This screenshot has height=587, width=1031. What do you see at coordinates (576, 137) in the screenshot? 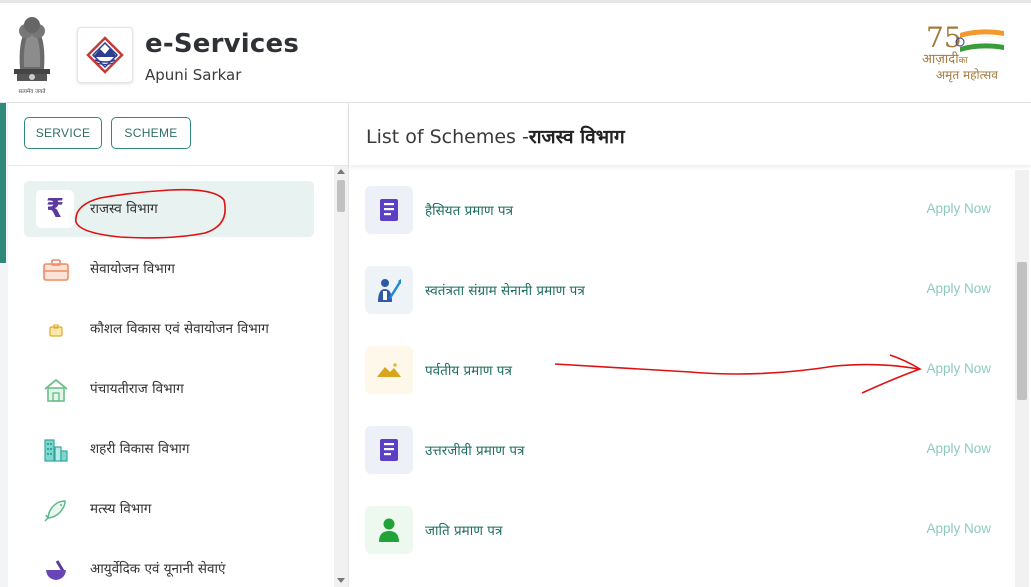
I see `schemes-title-department: राजस्व विभाग` at bounding box center [576, 137].